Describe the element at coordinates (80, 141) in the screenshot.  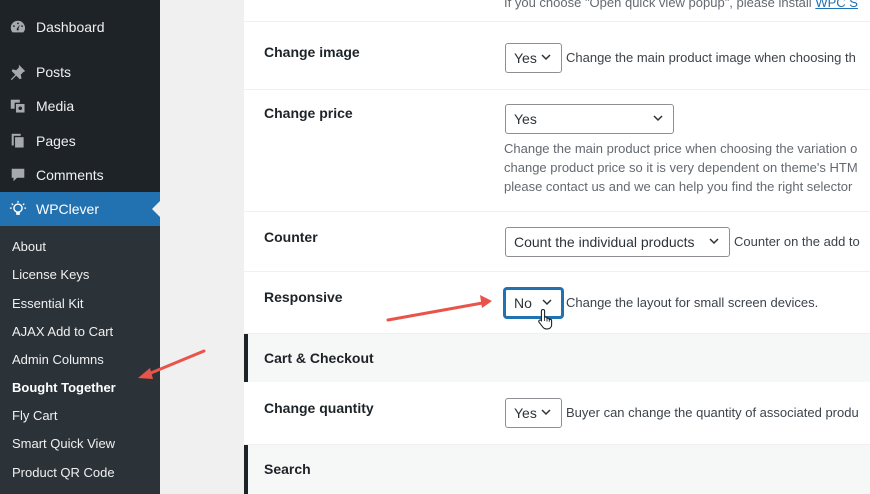
I see `sidebar-item-pages: Pages` at that location.